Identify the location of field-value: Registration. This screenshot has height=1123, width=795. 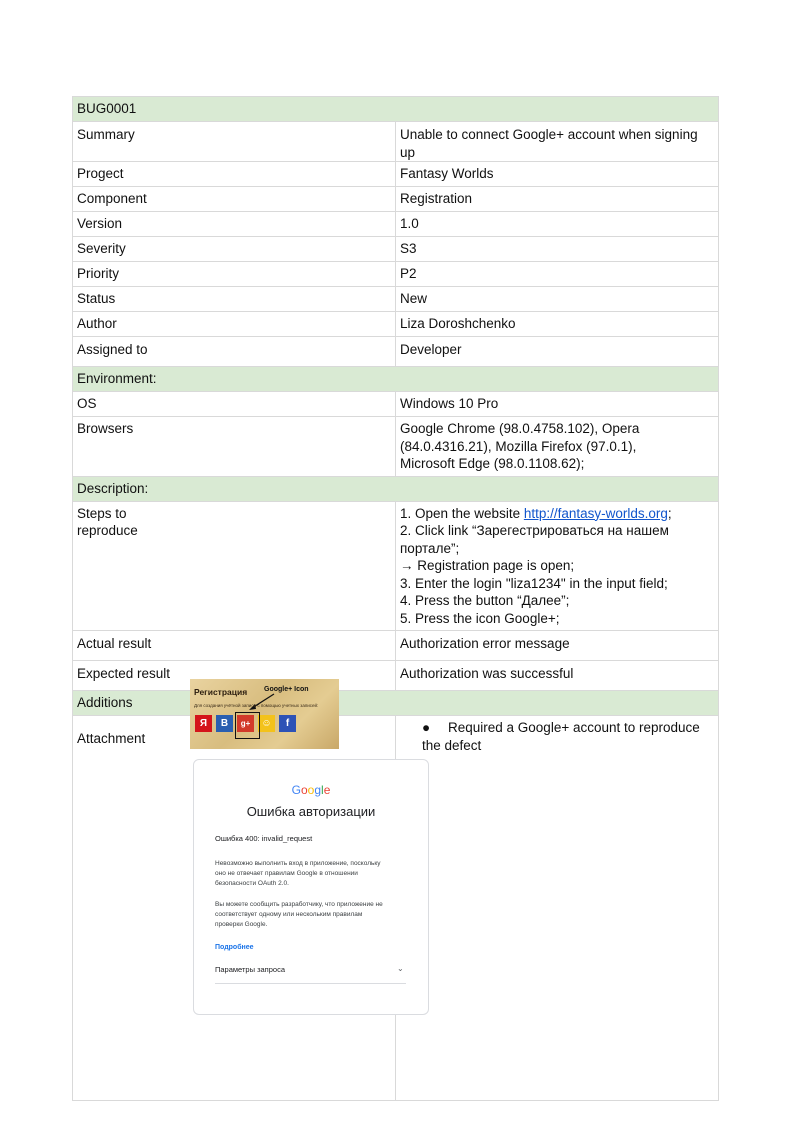
(557, 199).